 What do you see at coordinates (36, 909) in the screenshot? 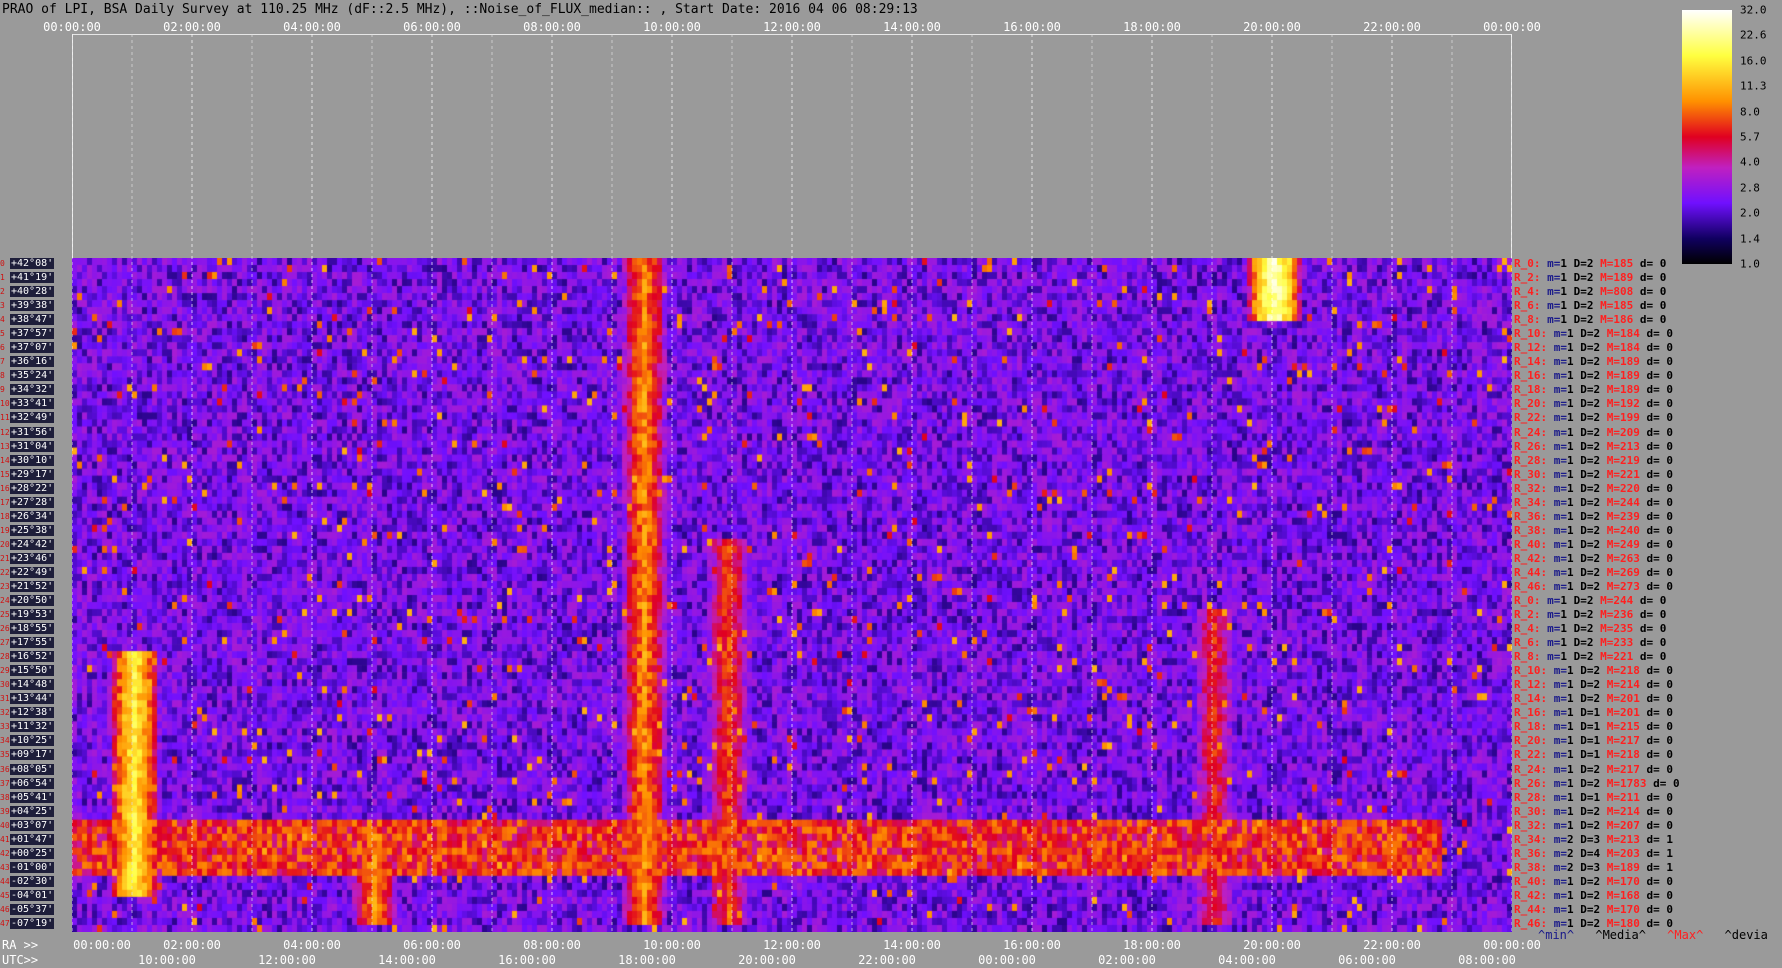
I see `declination-label: 46-05°37'` at bounding box center [36, 909].